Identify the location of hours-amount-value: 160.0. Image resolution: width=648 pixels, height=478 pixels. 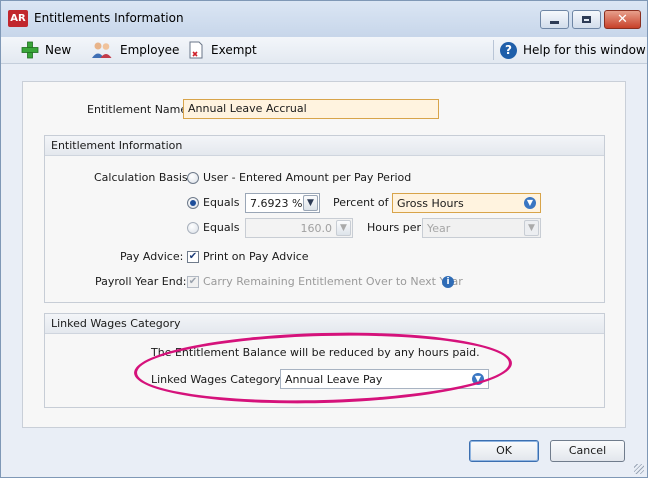
(316, 228).